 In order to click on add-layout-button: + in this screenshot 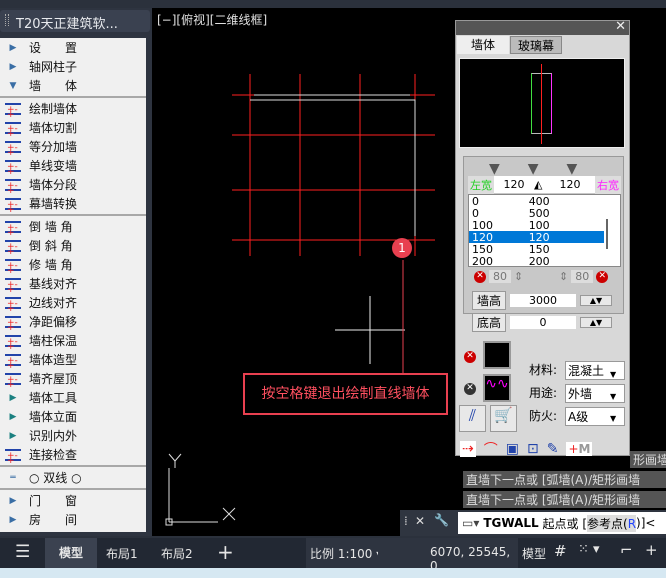, I will do `click(225, 552)`.